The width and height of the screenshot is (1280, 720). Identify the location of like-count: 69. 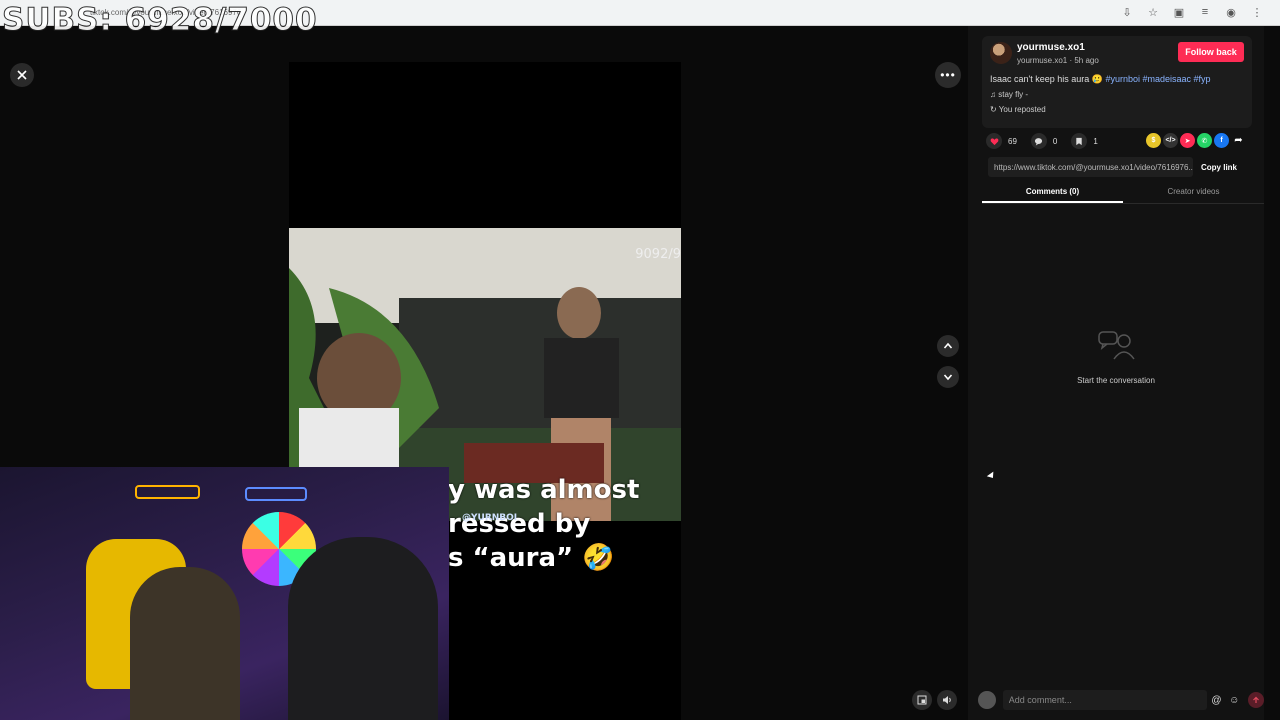
(1012, 141).